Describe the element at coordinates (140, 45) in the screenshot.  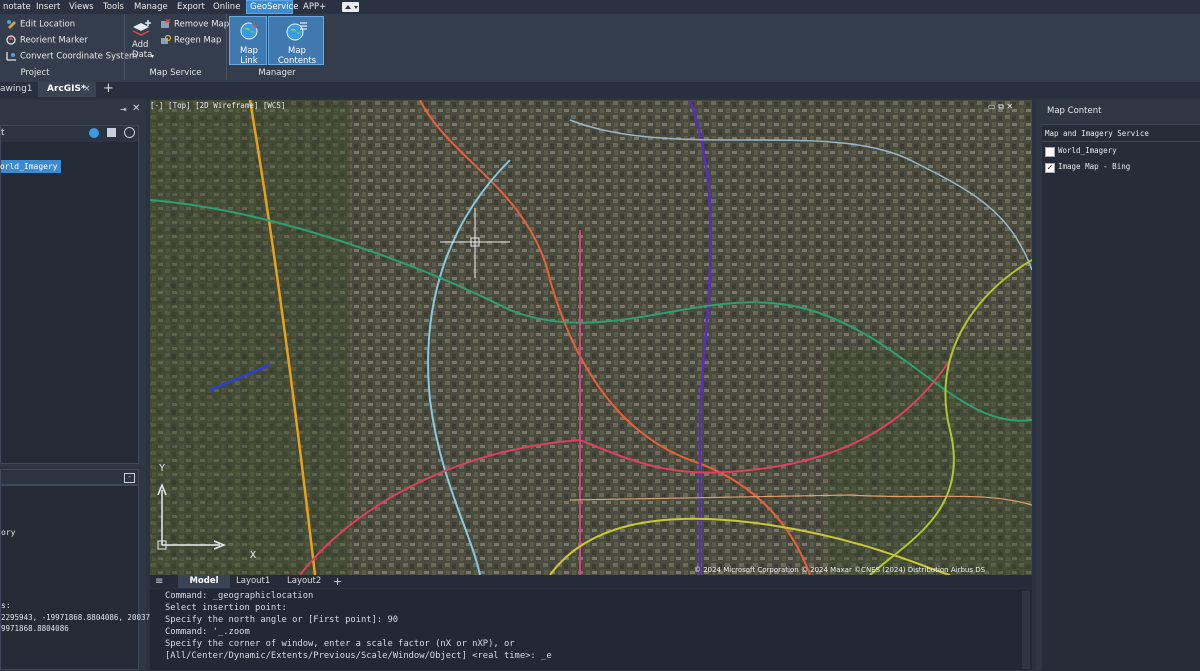
I see `add-data-label-line1: Add` at that location.